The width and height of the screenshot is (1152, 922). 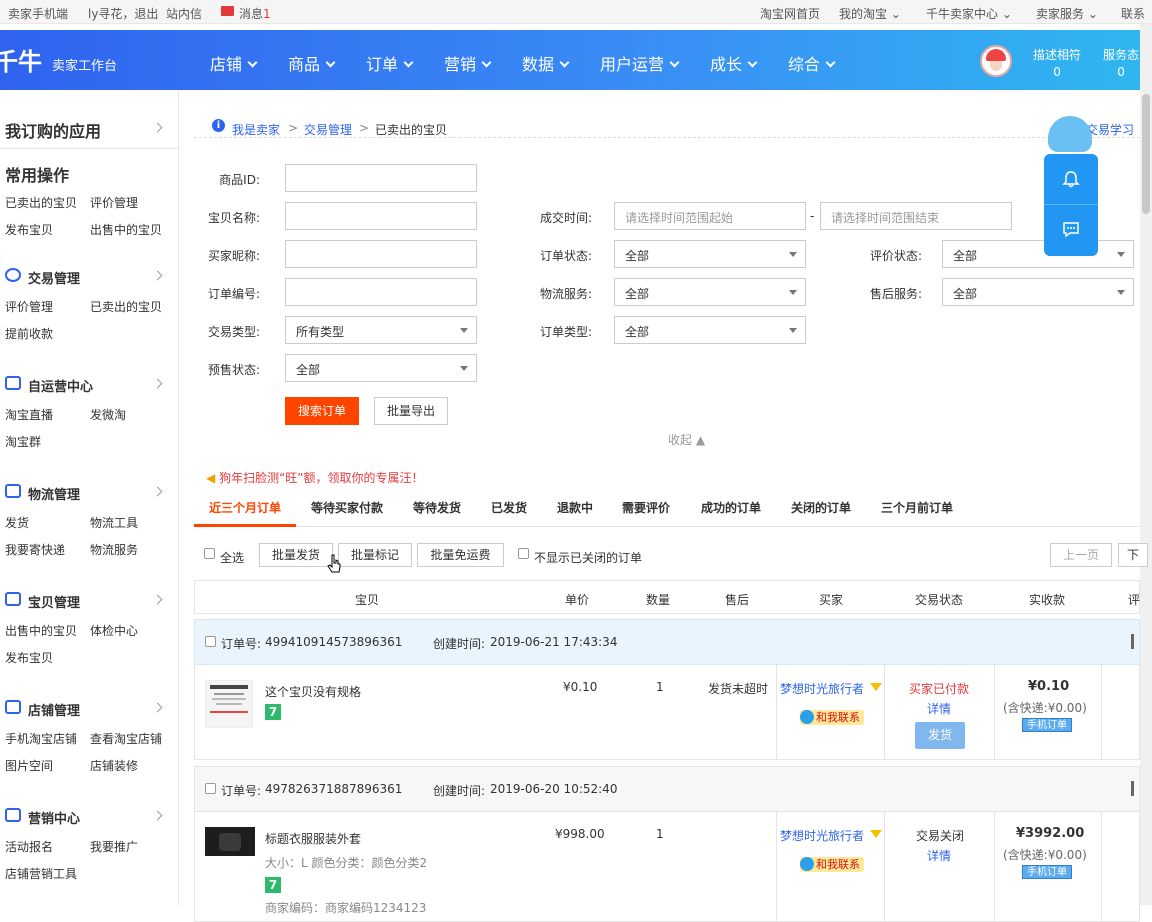 What do you see at coordinates (731, 507) in the screenshot?
I see `tab-success: 成功的订单` at bounding box center [731, 507].